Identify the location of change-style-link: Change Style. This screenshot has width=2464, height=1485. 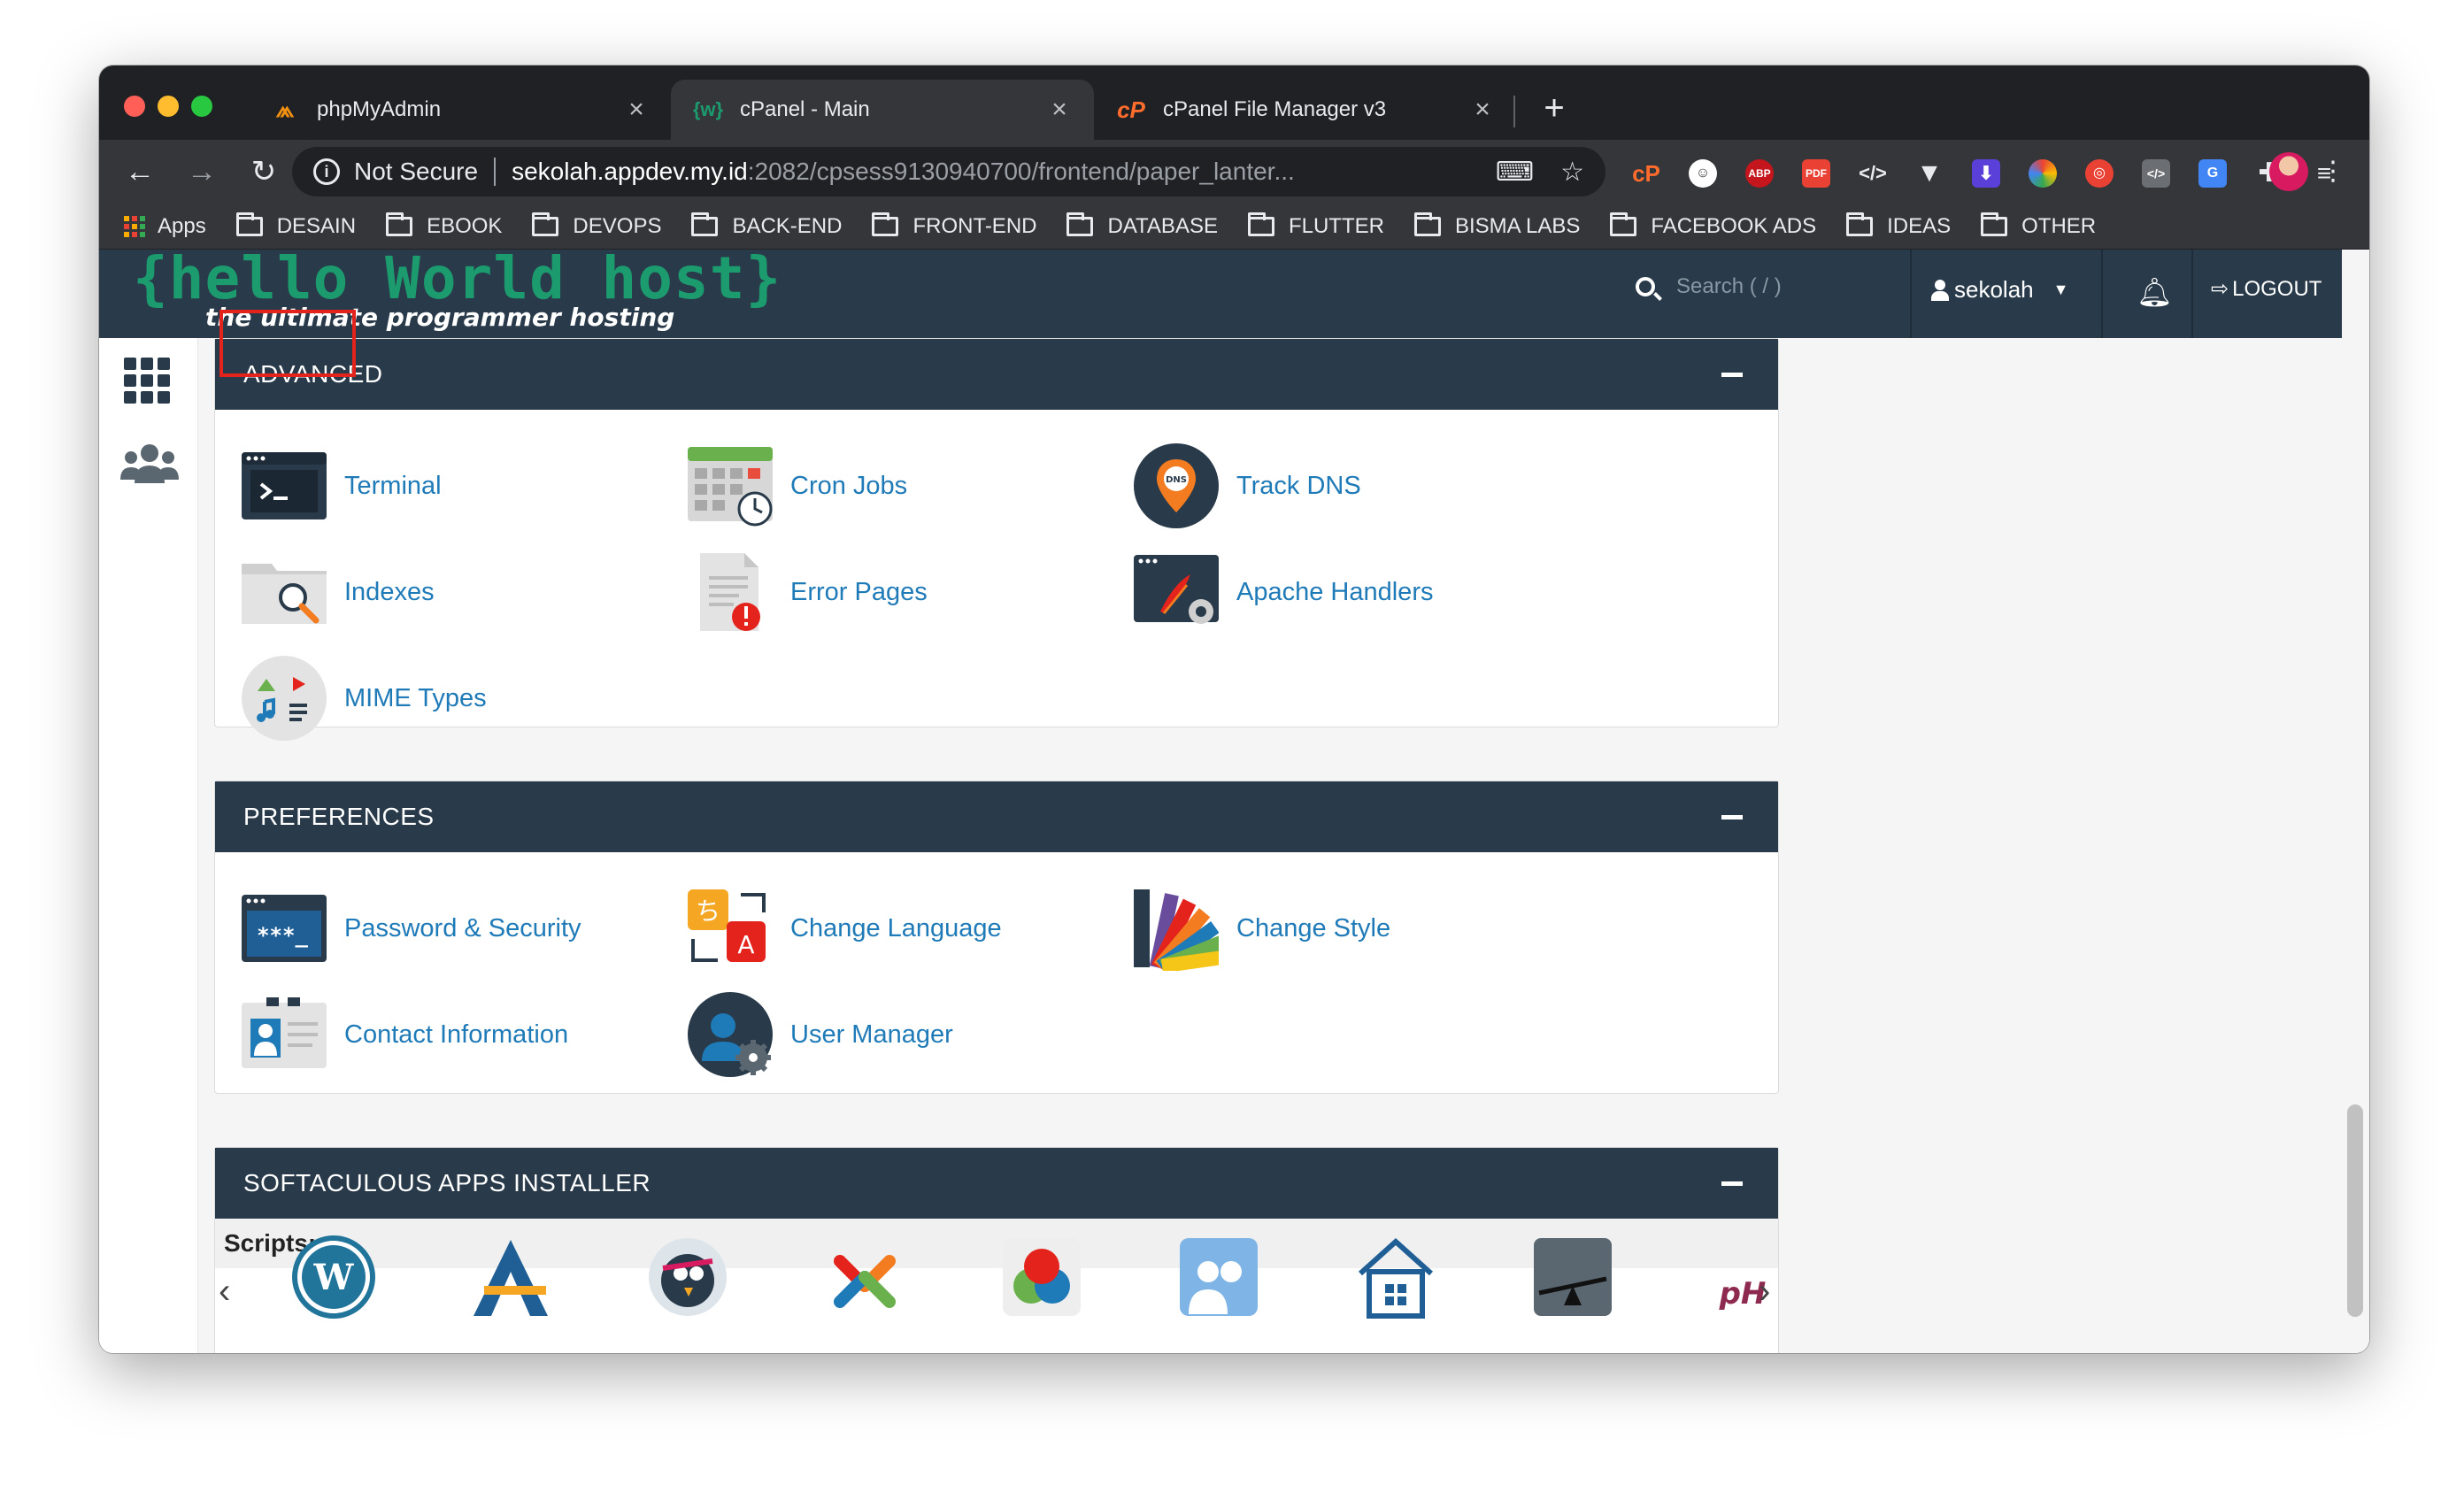
(1262, 928).